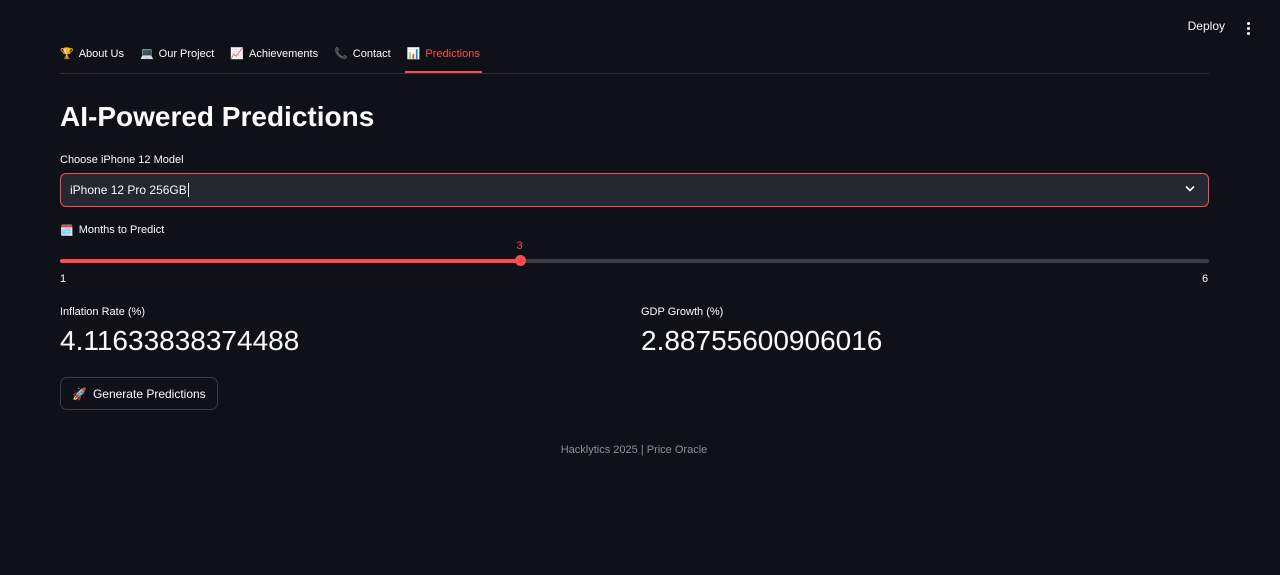 The image size is (1280, 575). I want to click on generate-predictions-button: 🚀 Generate Predictions, so click(139, 393).